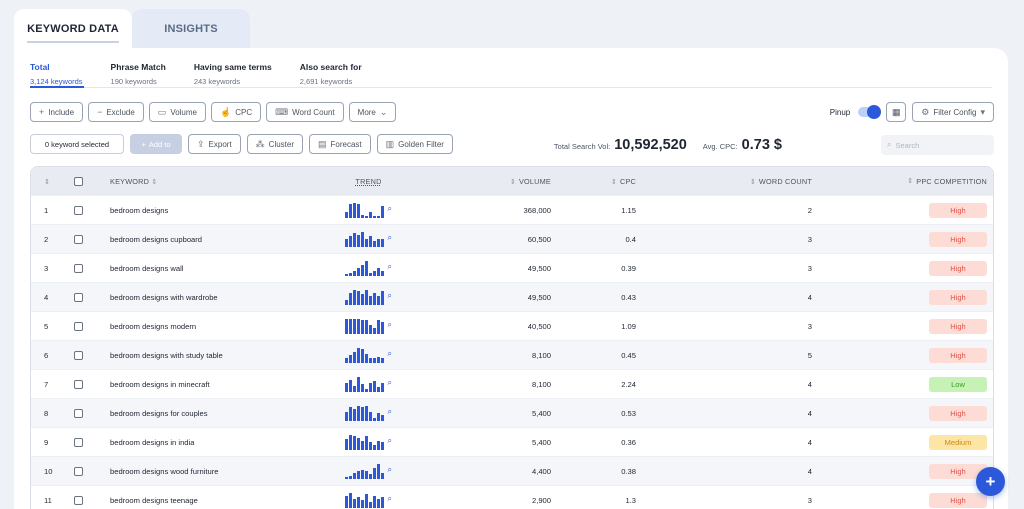 The width and height of the screenshot is (1024, 509). Describe the element at coordinates (512, 325) in the screenshot. I see `table-row: 5 bedroom designs modern ⌕ 40,500 1.09 3 High` at that location.